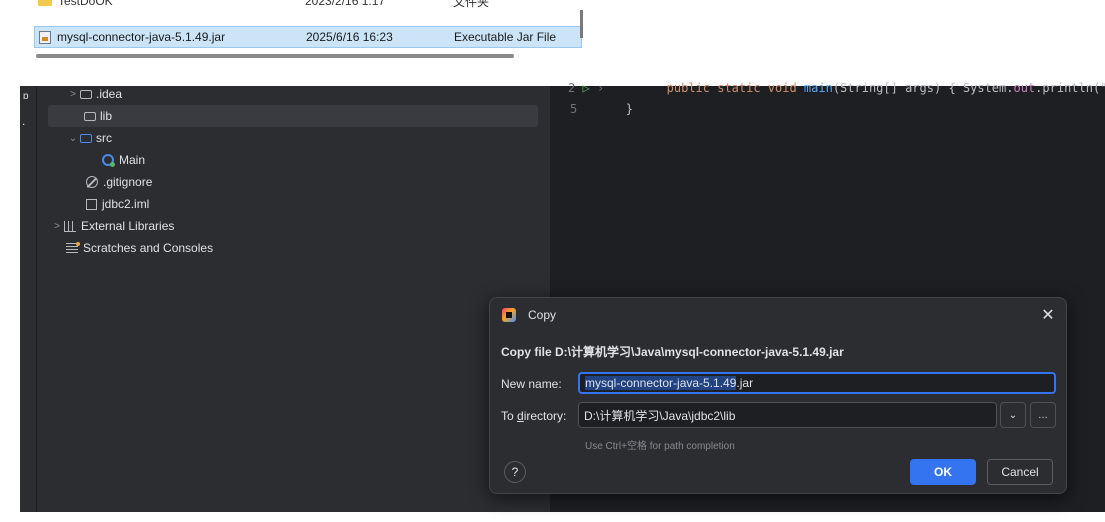 This screenshot has width=1105, height=522. I want to click on tree-item-label: Main, so click(132, 160).